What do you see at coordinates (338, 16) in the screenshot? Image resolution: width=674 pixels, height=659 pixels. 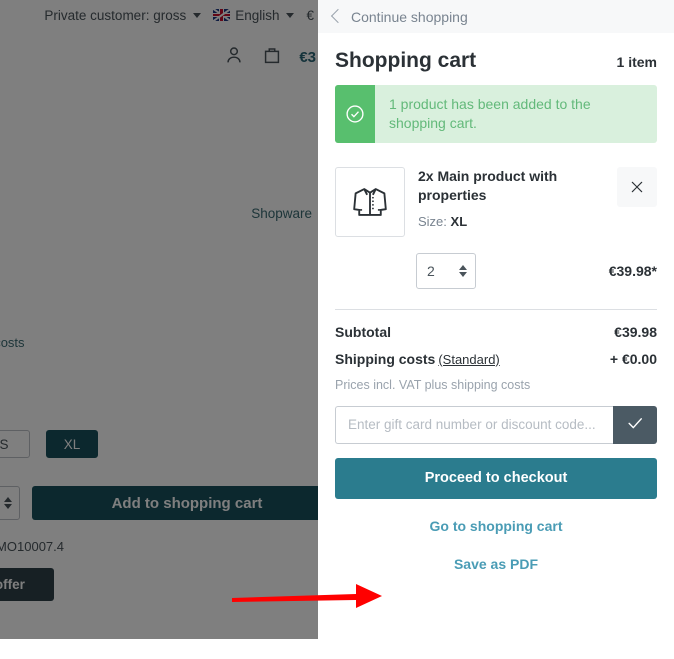 I see `chevron-left-icon` at bounding box center [338, 16].